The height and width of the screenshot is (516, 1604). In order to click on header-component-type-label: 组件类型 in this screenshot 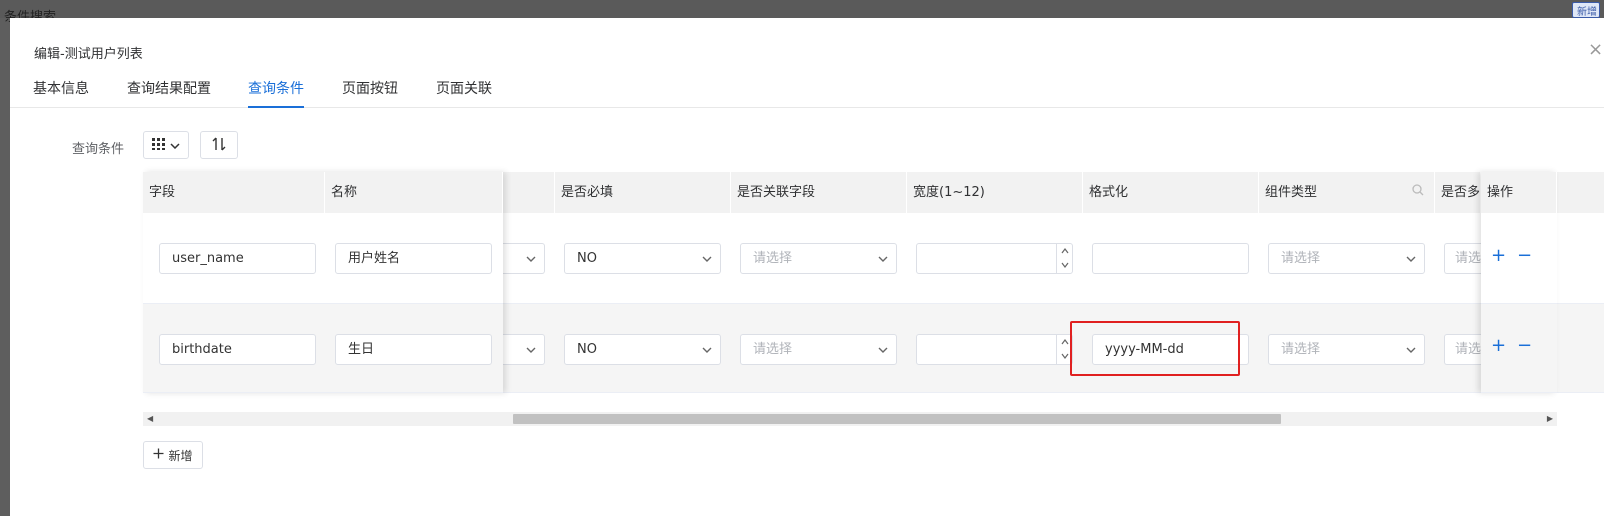, I will do `click(1291, 192)`.